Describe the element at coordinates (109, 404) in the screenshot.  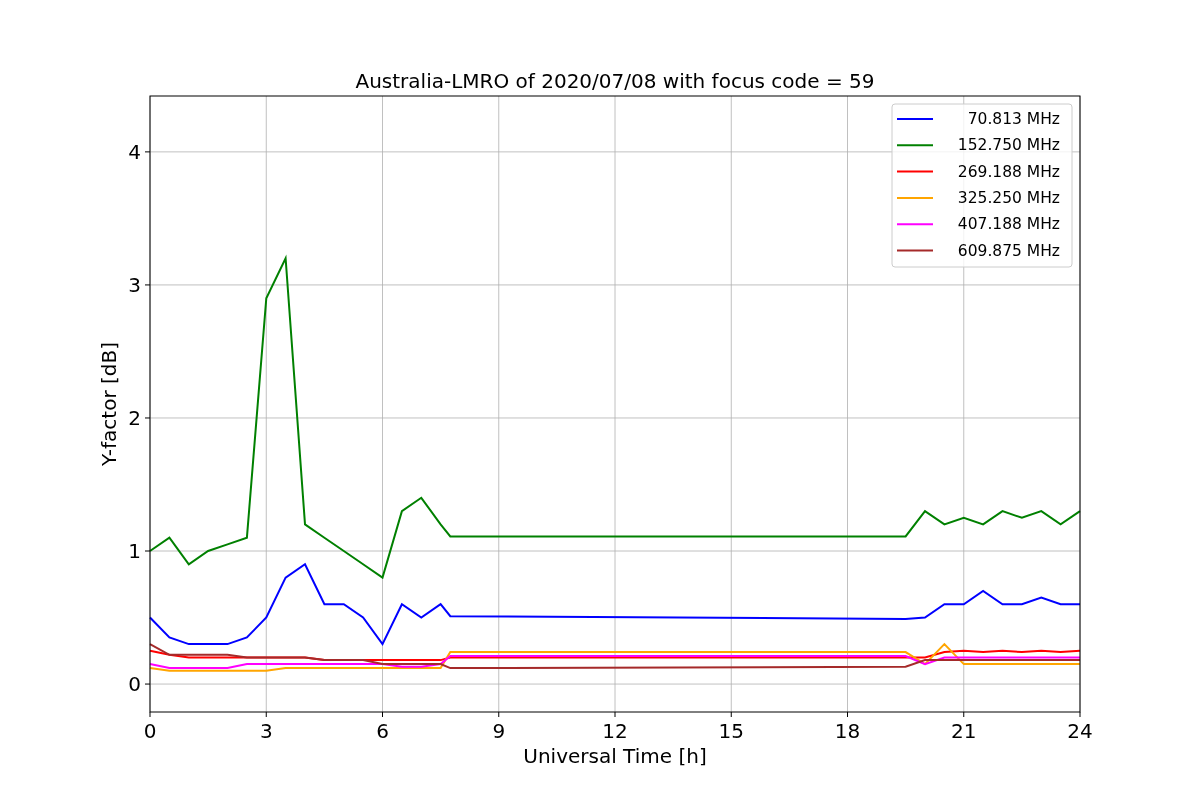
I see `y-axis-label: Y-factor [dB]` at that location.